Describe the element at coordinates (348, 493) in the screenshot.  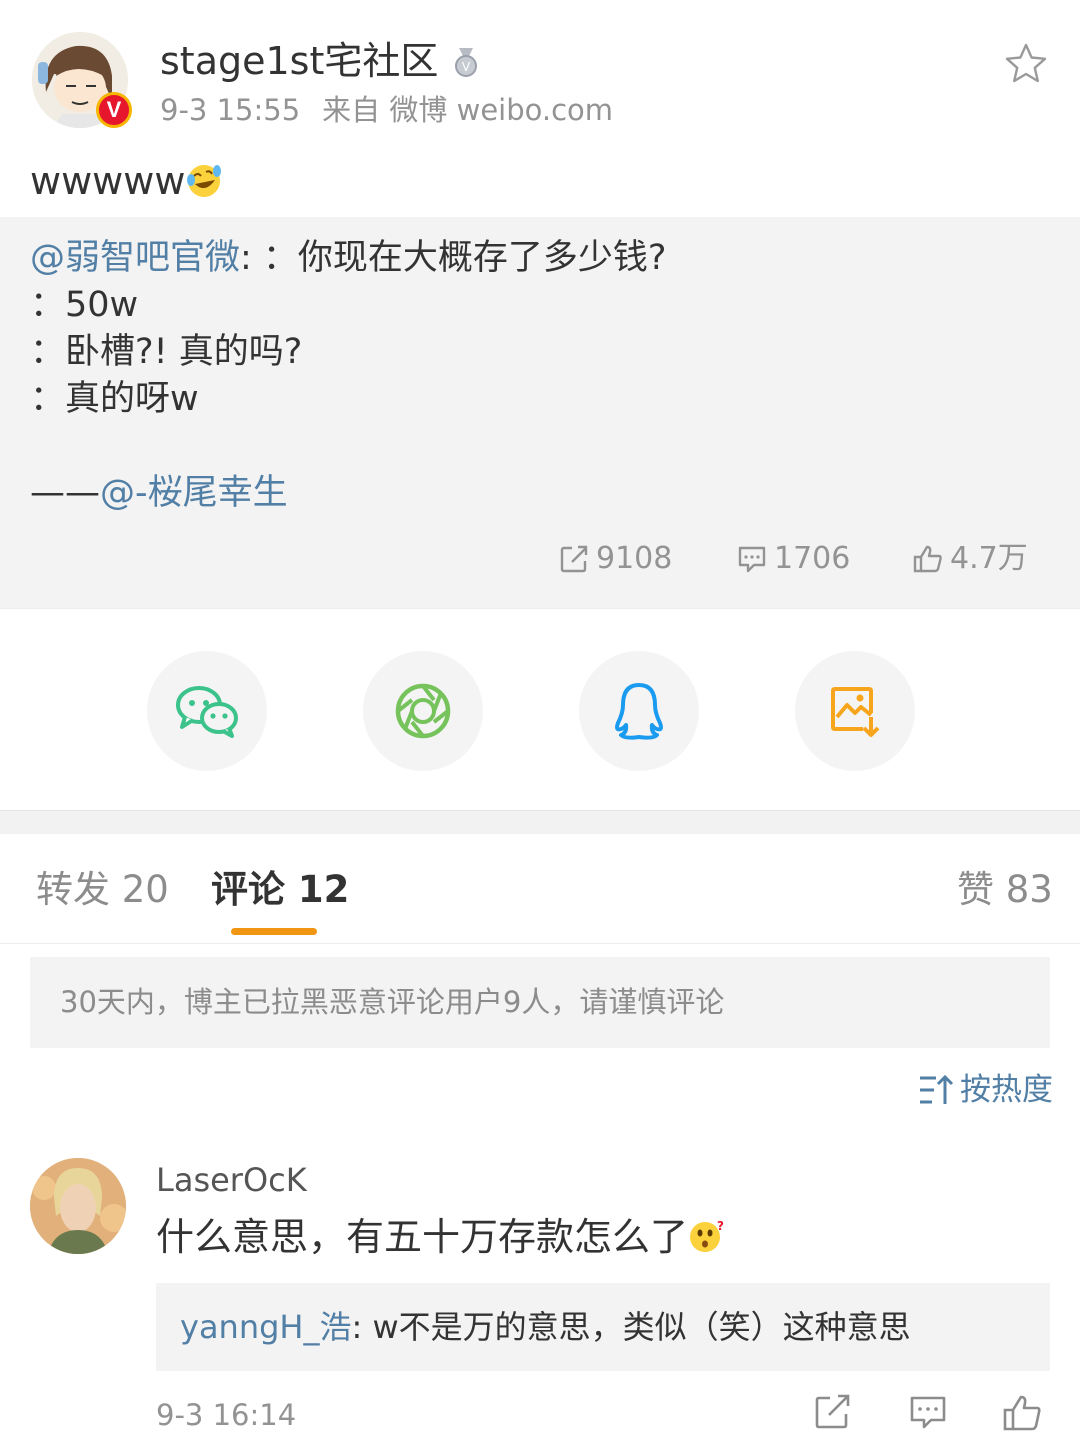
I see `repost-credit-line: ——@-桜尾幸生` at that location.